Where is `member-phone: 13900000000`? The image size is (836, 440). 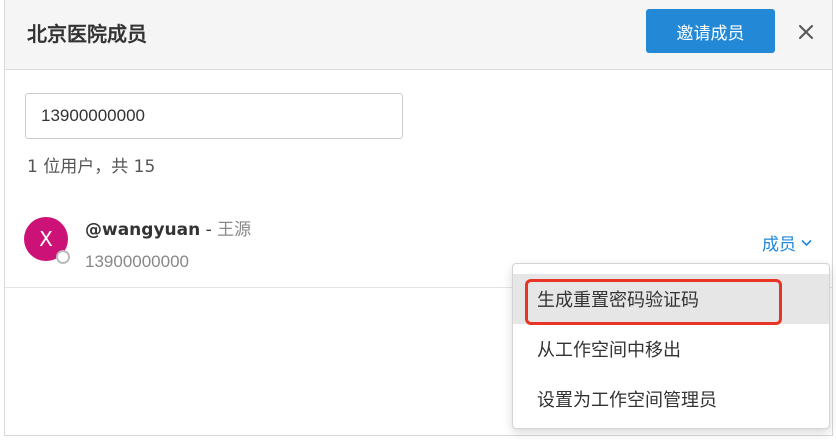
member-phone: 13900000000 is located at coordinates (137, 261).